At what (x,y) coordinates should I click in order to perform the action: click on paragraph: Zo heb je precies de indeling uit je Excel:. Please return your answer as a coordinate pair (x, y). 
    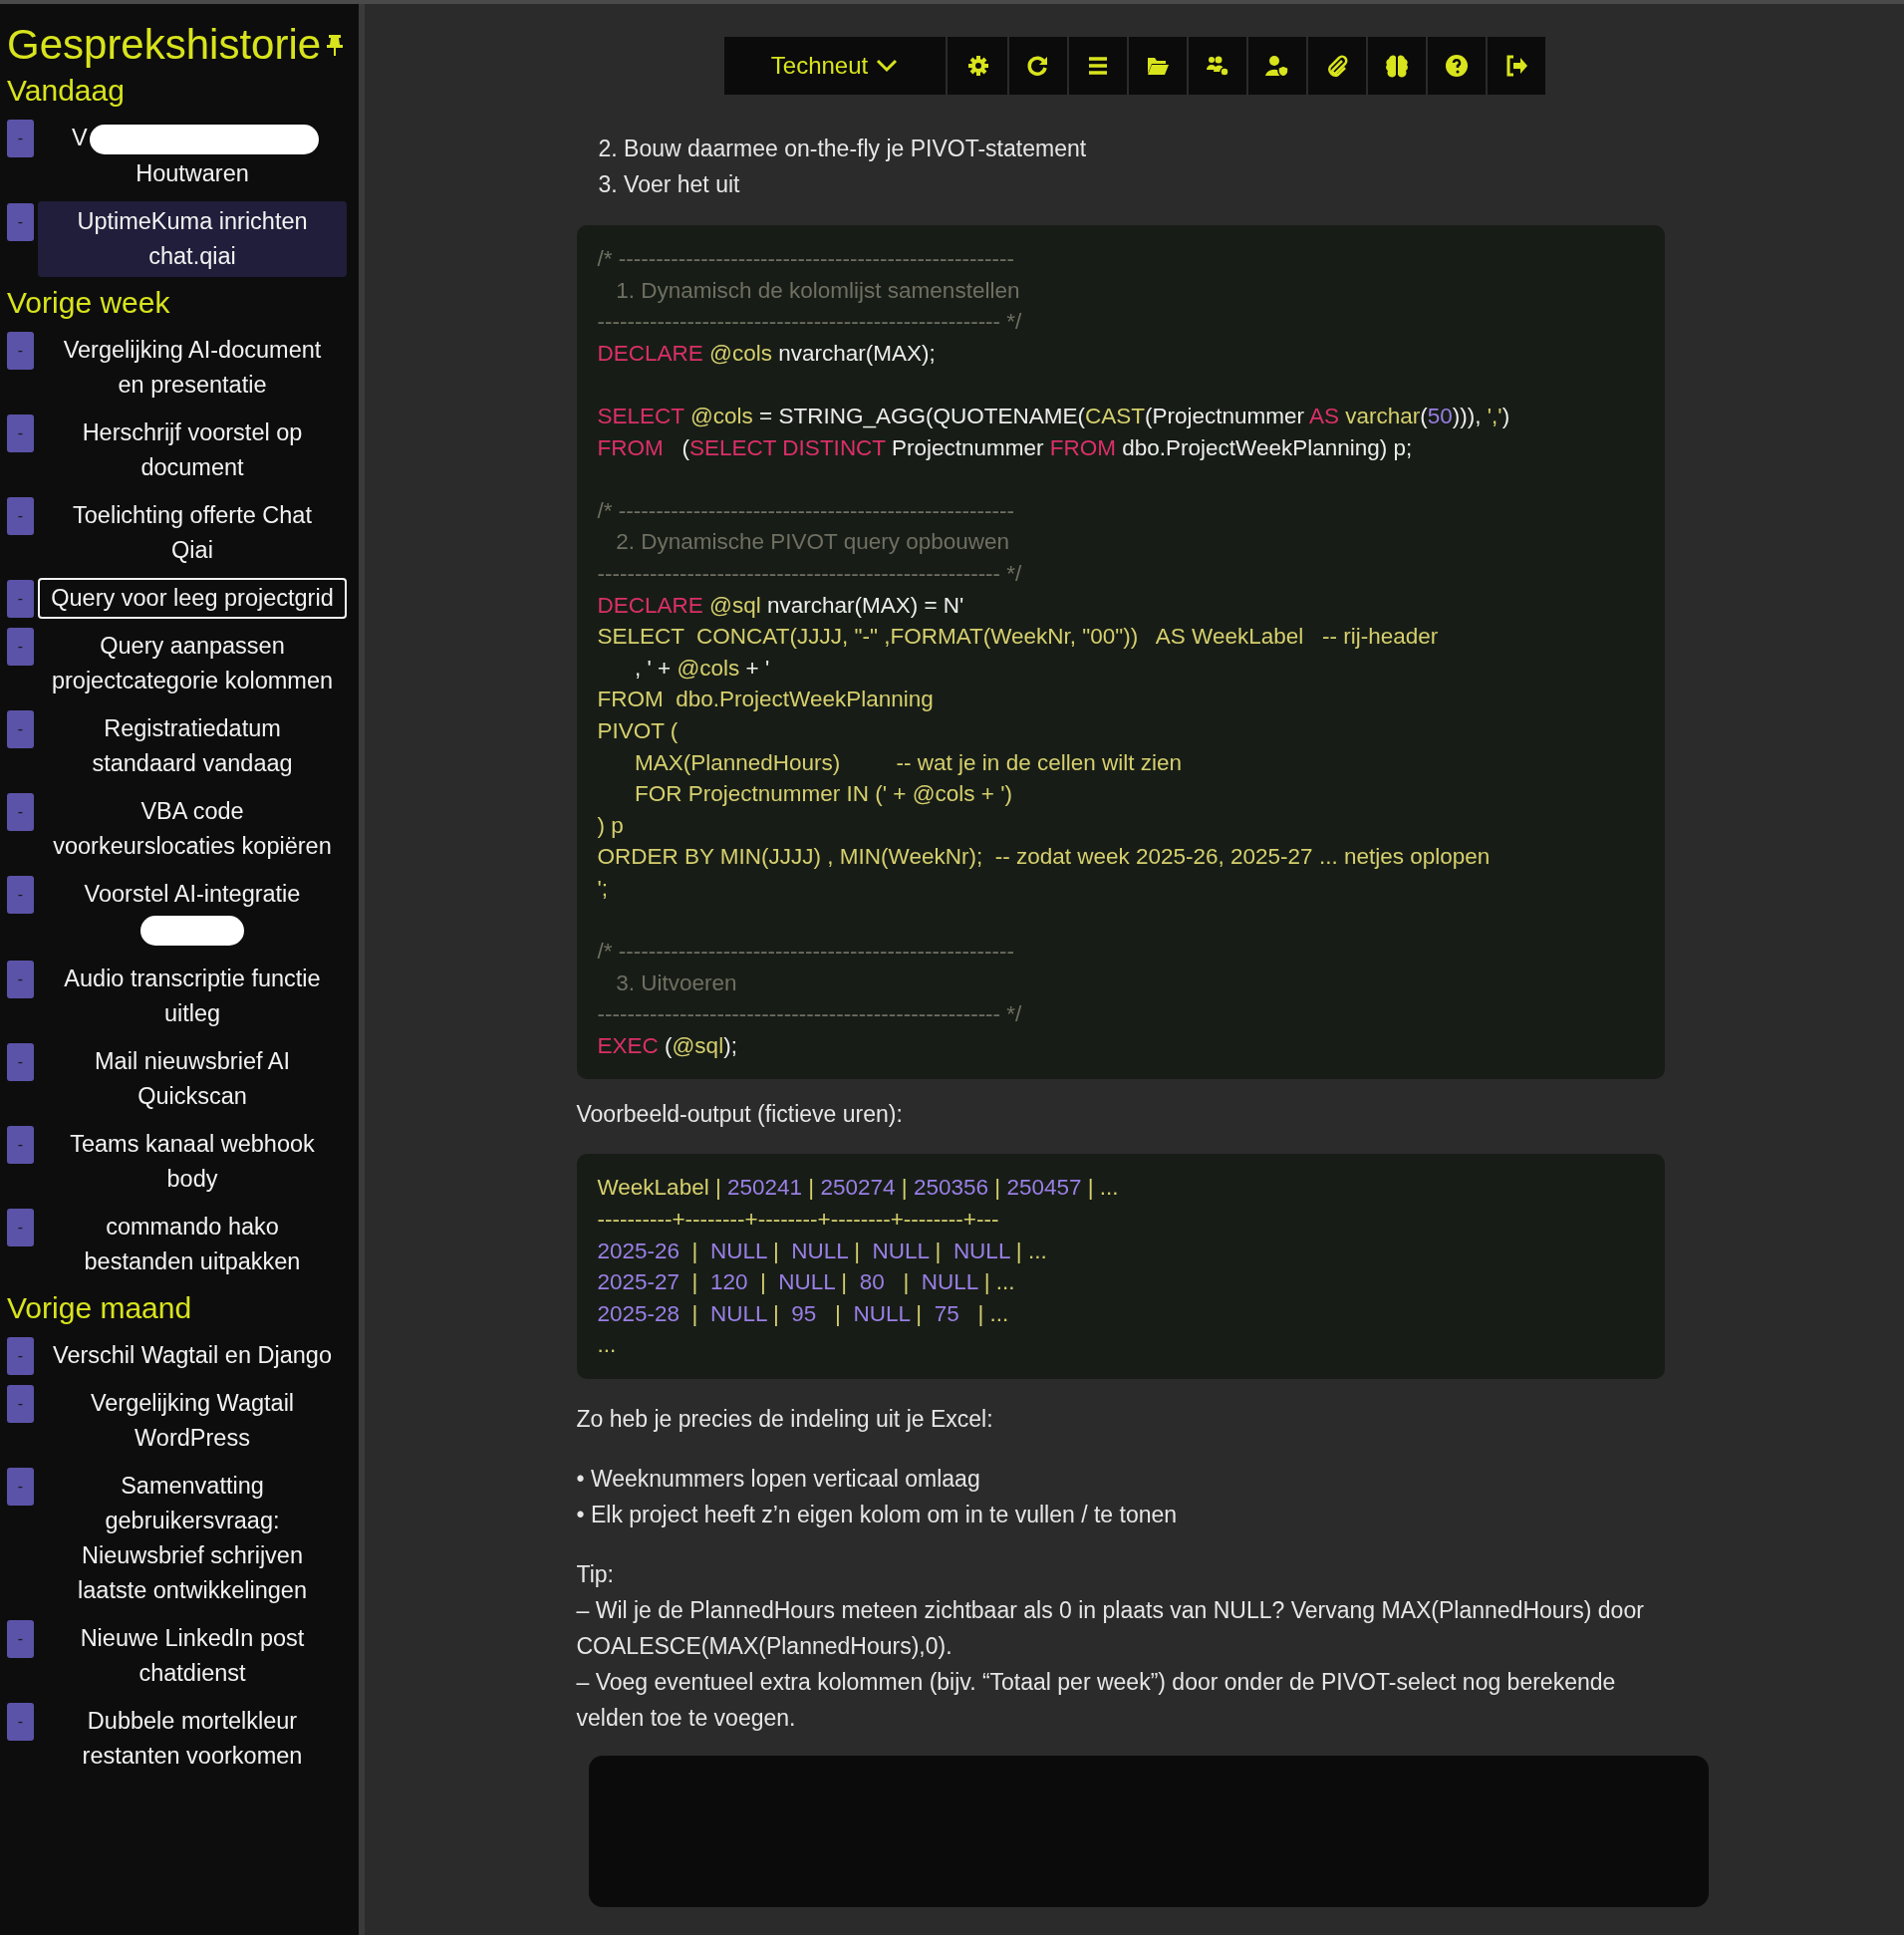
    Looking at the image, I should click on (785, 1419).